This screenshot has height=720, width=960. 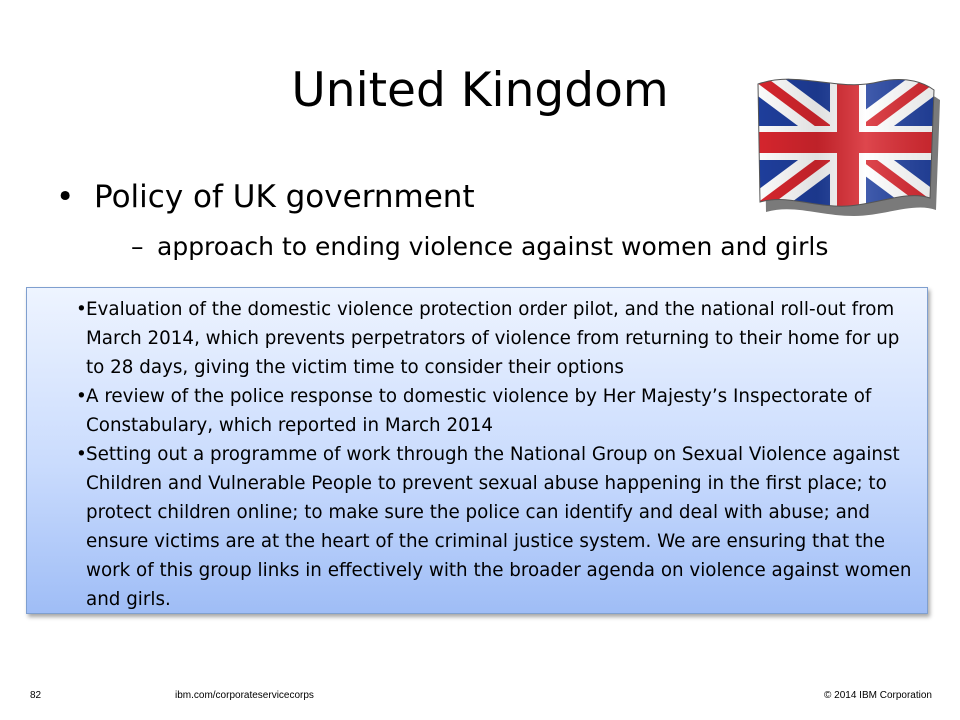 What do you see at coordinates (36, 695) in the screenshot?
I see `page-number: 82` at bounding box center [36, 695].